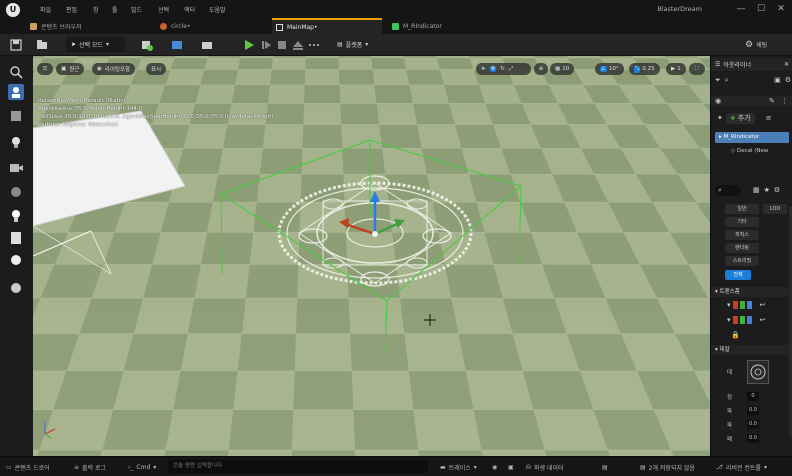 The width and height of the screenshot is (792, 476). I want to click on settings-dropdown: ⚙ 세팅, so click(762, 44).